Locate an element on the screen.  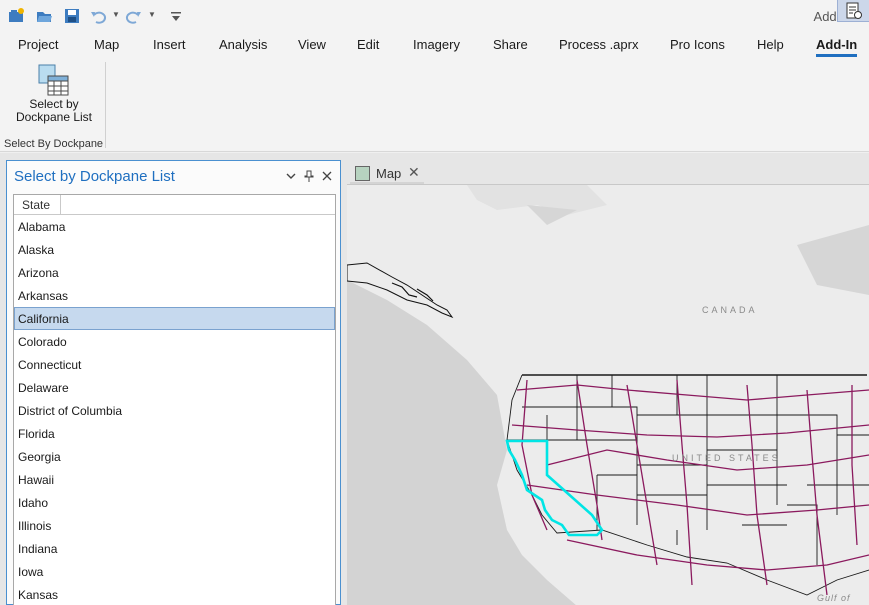
list-item: Hawaii is located at coordinates (174, 479).